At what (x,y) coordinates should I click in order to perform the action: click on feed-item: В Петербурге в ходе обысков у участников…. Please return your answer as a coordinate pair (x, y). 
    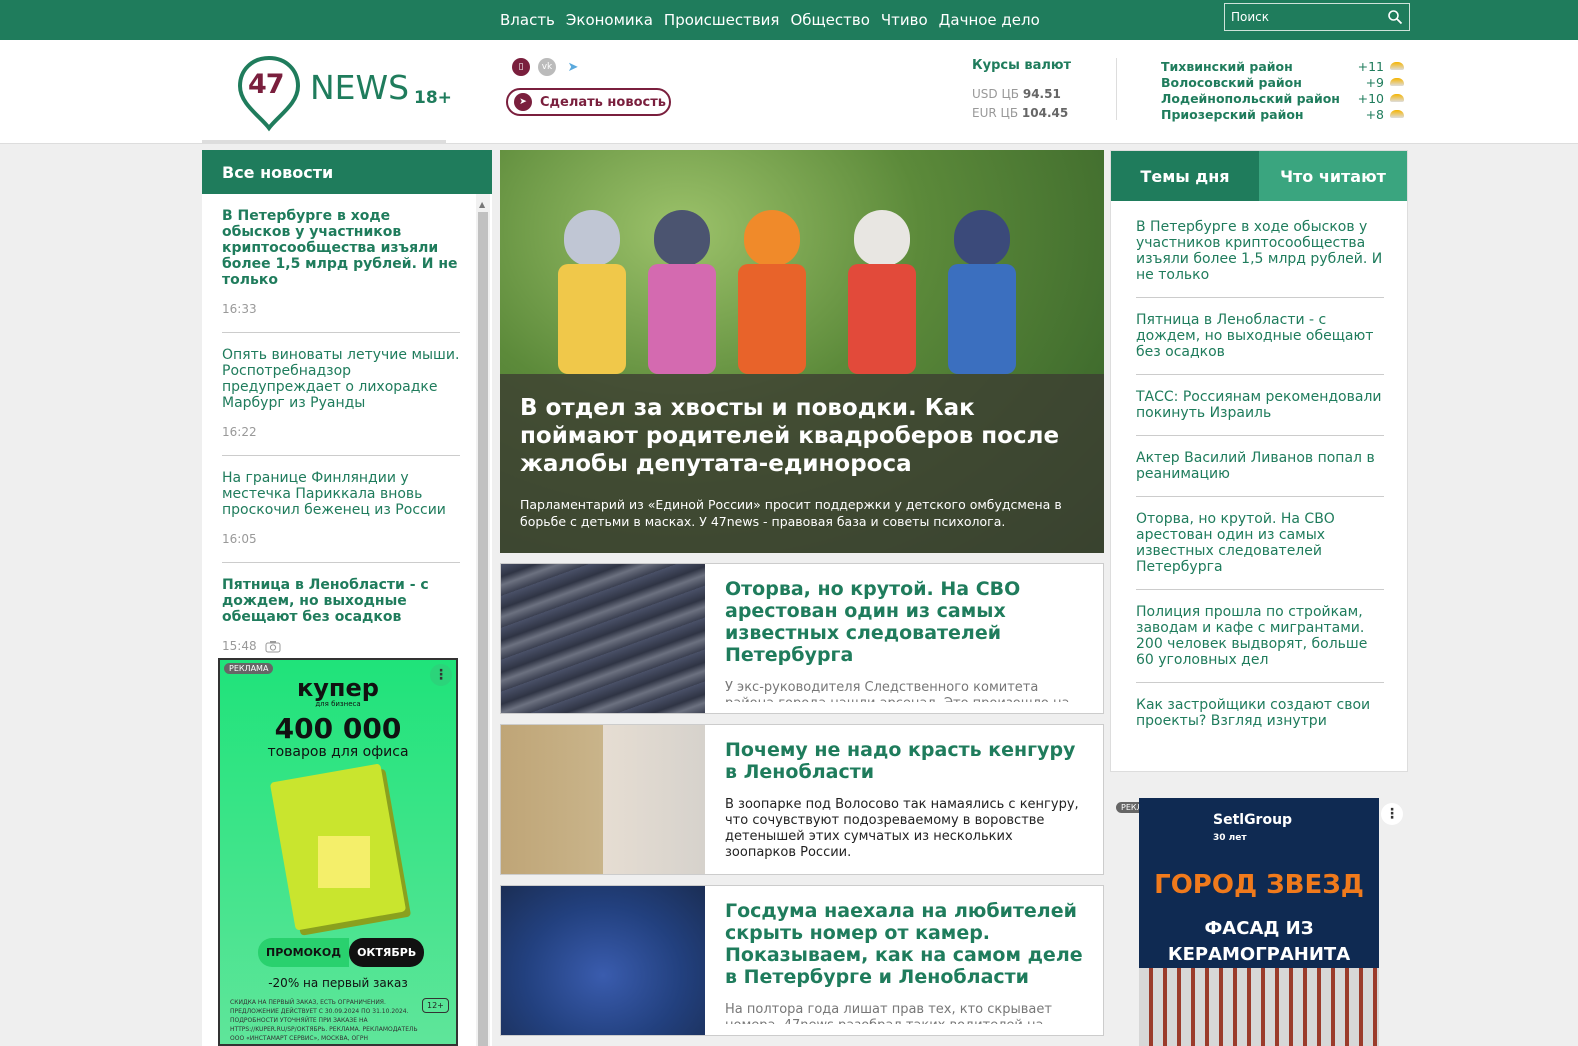
    Looking at the image, I should click on (341, 270).